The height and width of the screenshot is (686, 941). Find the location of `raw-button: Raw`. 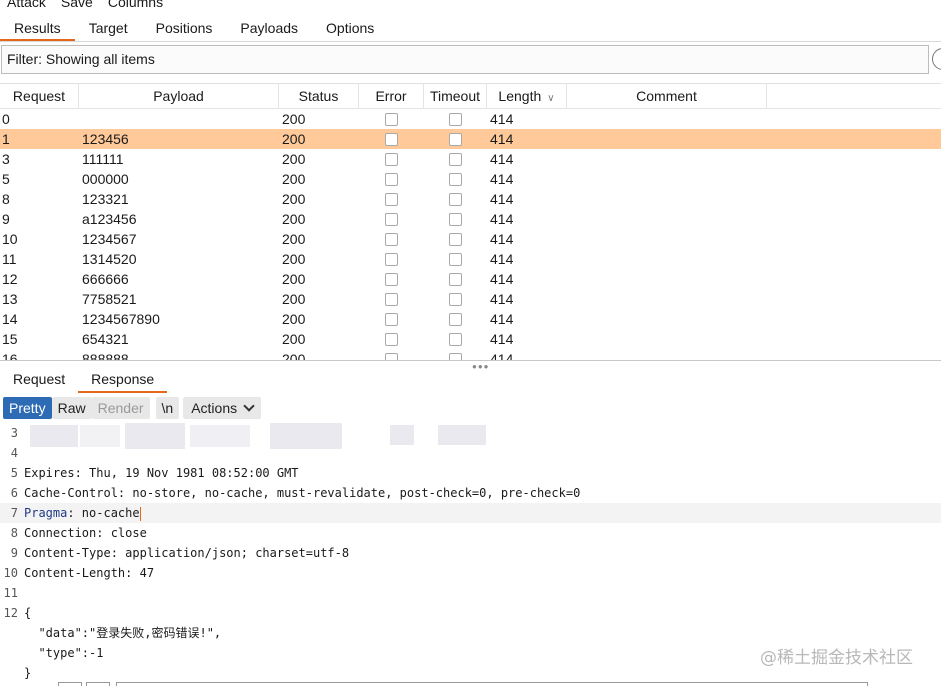

raw-button: Raw is located at coordinates (71, 408).